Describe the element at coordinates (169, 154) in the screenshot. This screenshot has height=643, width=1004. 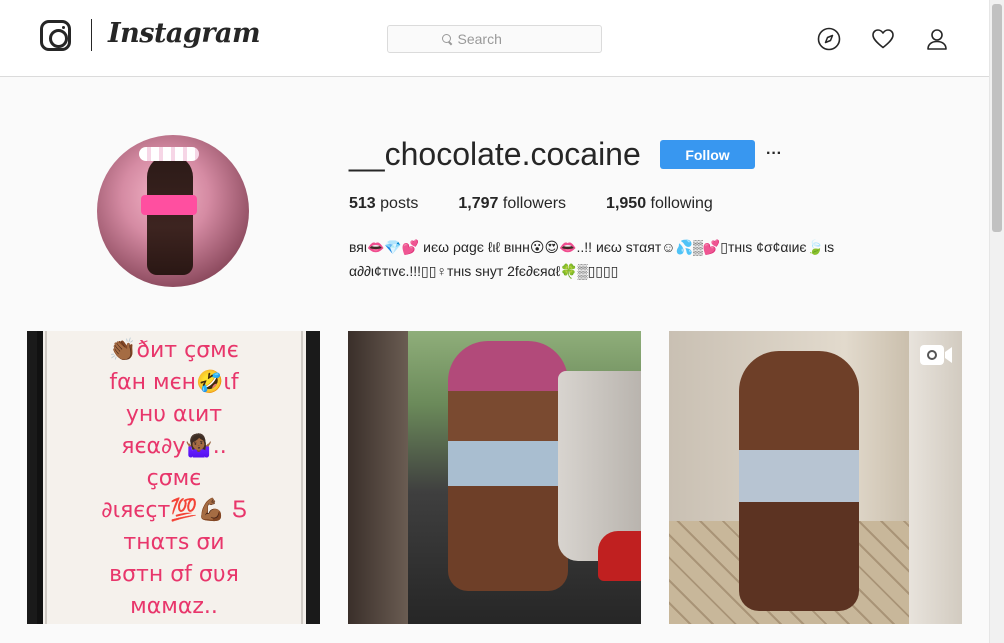
I see `avatar-flower-crown` at that location.